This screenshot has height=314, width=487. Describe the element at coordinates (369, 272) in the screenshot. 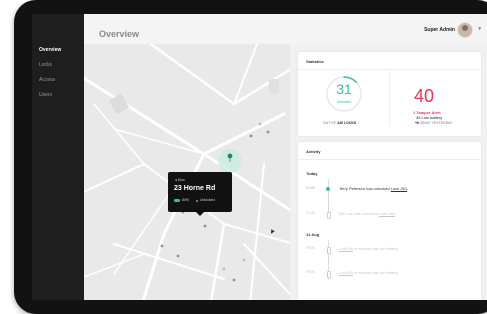

I see `activity-message: Lock 63 is running low on battery.` at that location.